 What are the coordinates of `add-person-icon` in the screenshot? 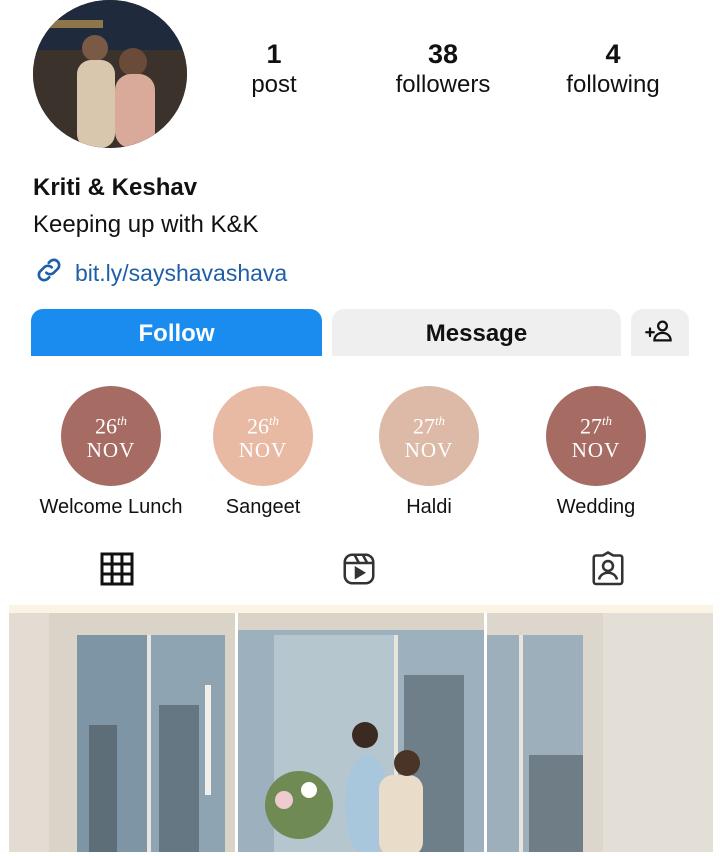 It's located at (660, 334).